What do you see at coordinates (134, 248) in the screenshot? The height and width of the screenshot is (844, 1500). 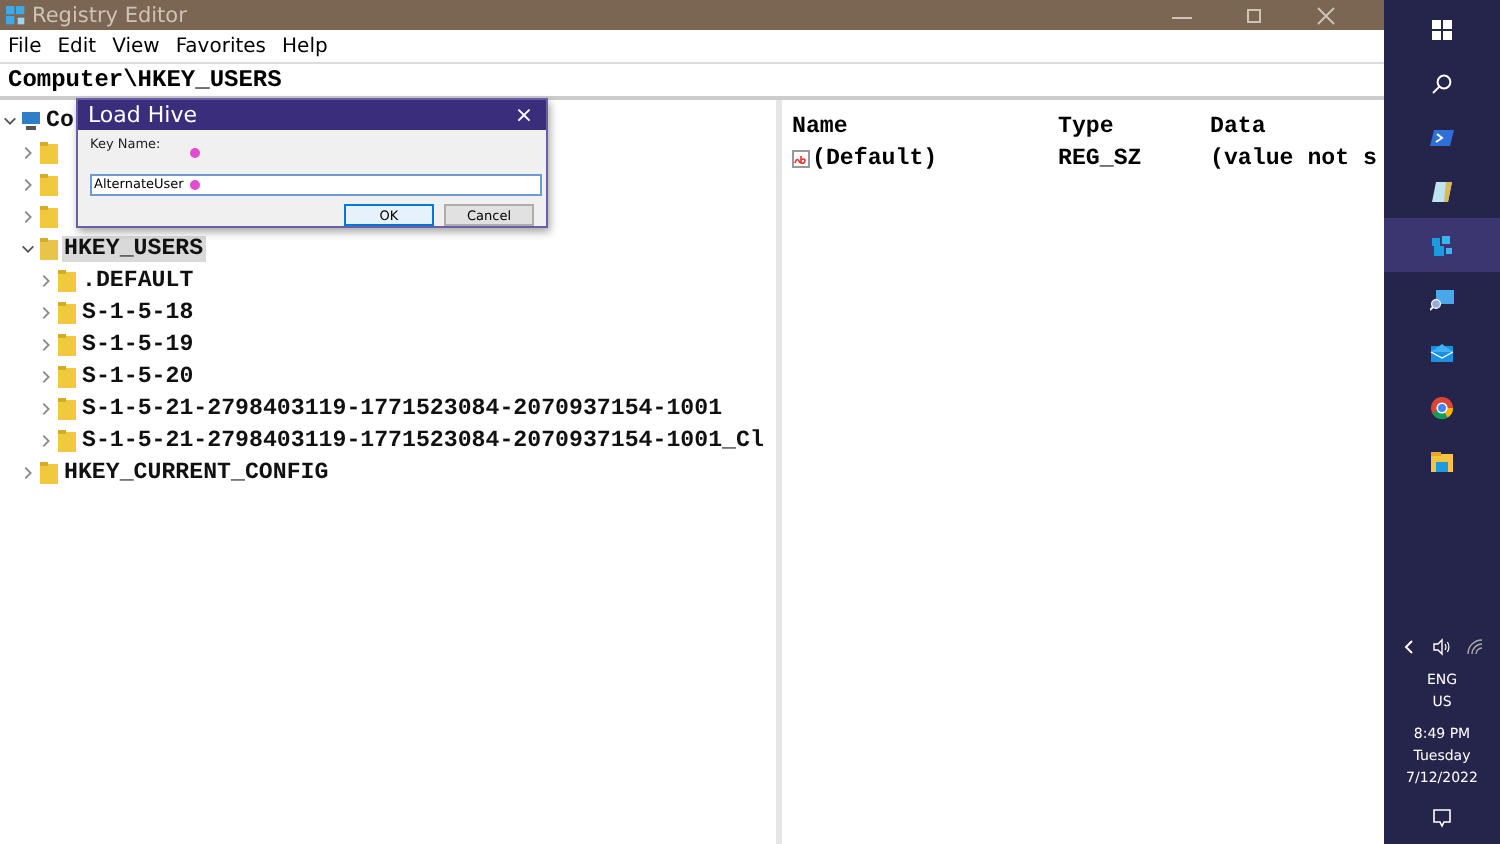 I see `tree-item: HKEY_USERS` at bounding box center [134, 248].